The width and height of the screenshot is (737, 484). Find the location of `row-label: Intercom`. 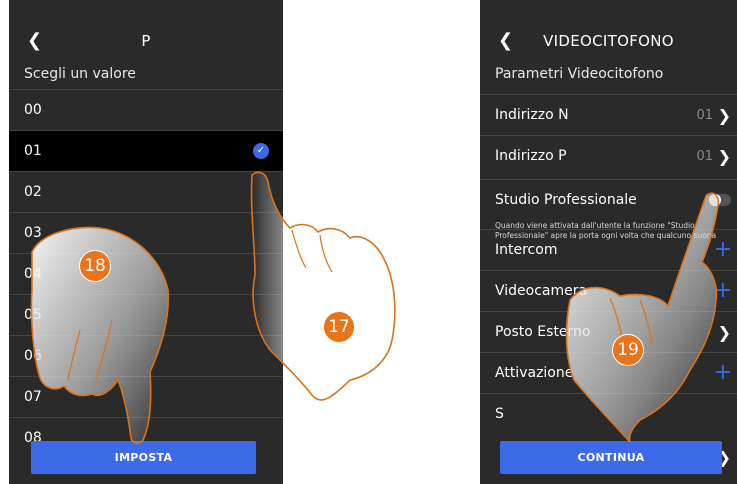

row-label: Intercom is located at coordinates (526, 250).